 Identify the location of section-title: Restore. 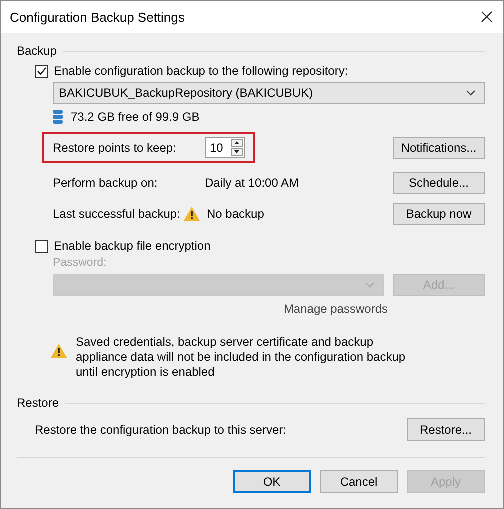
(38, 403).